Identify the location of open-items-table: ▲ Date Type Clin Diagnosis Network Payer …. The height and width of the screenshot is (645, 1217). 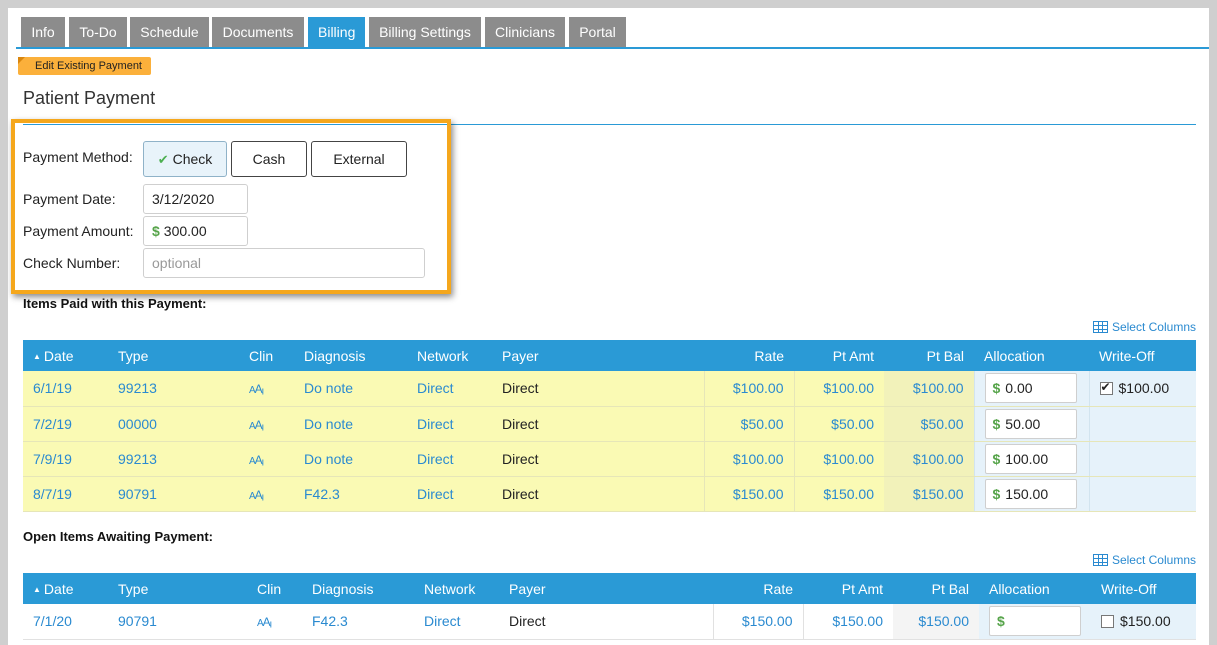
(609, 606).